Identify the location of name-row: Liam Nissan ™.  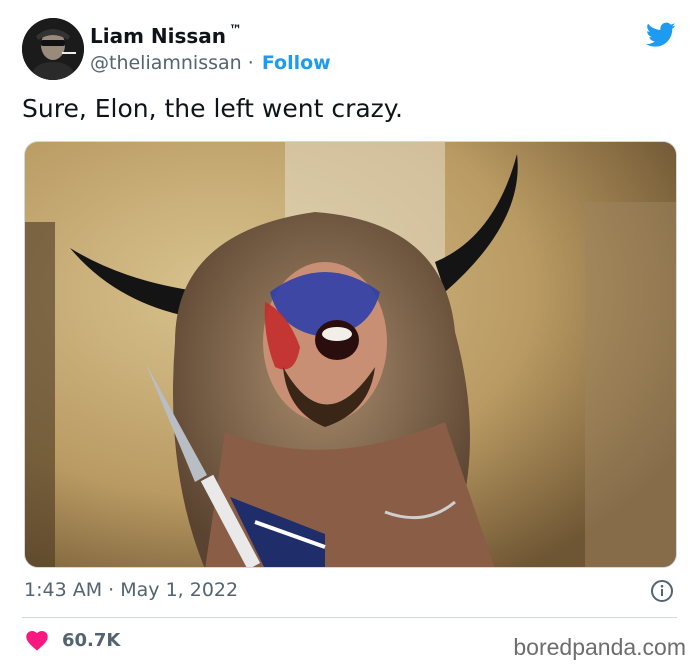
(166, 35).